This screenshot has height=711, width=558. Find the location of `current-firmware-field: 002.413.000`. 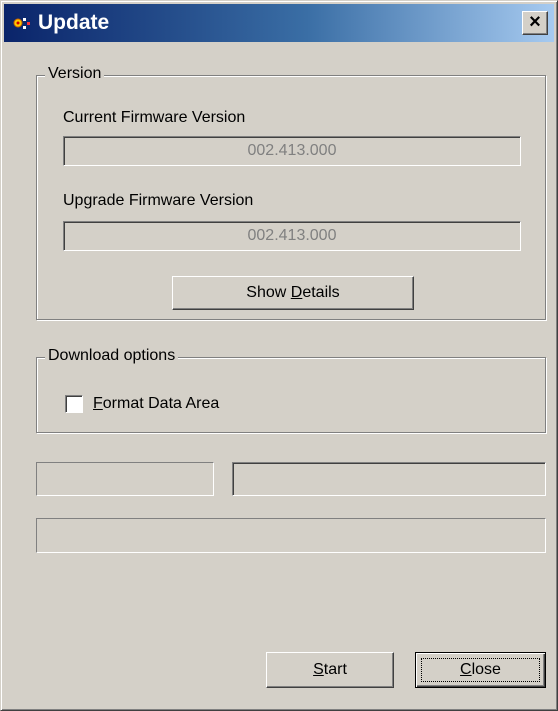

current-firmware-field: 002.413.000 is located at coordinates (292, 151).